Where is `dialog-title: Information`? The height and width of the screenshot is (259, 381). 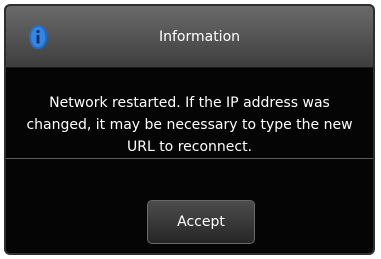
dialog-title: Information is located at coordinates (199, 37).